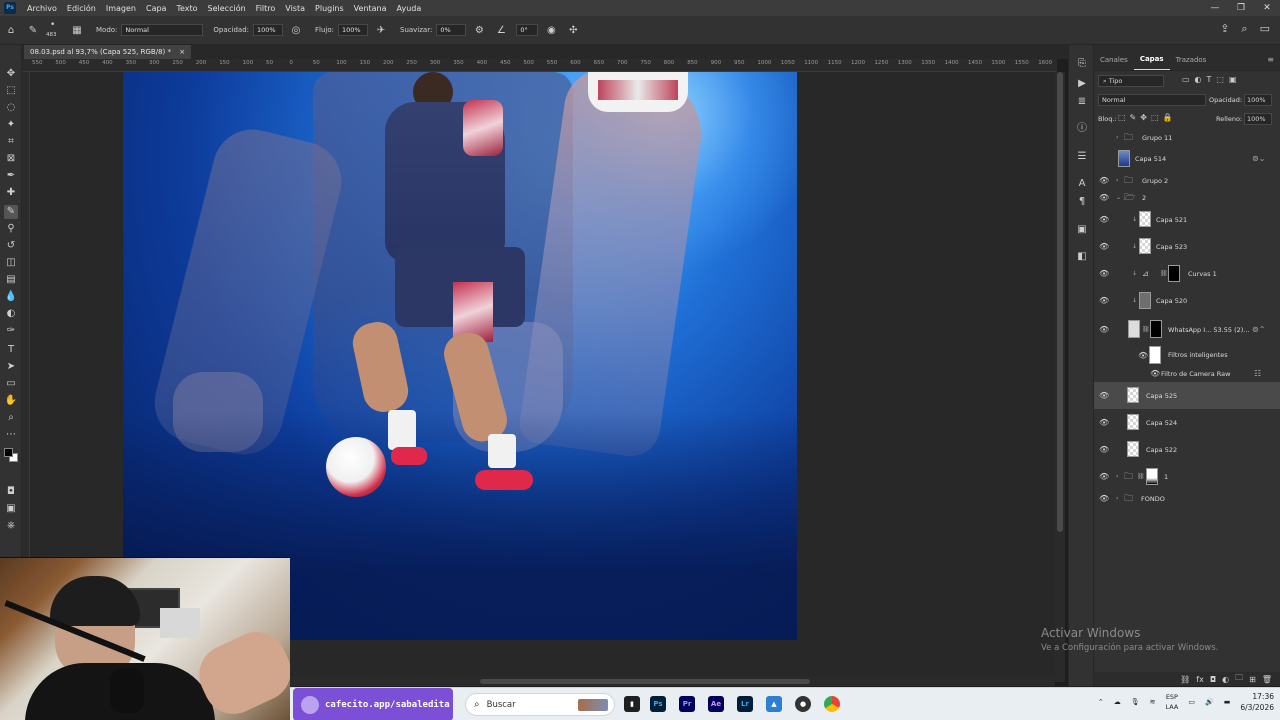 Image resolution: width=1280 pixels, height=720 pixels. What do you see at coordinates (1187, 395) in the screenshot?
I see `layer-row-selected: 👁 Capa 525` at bounding box center [1187, 395].